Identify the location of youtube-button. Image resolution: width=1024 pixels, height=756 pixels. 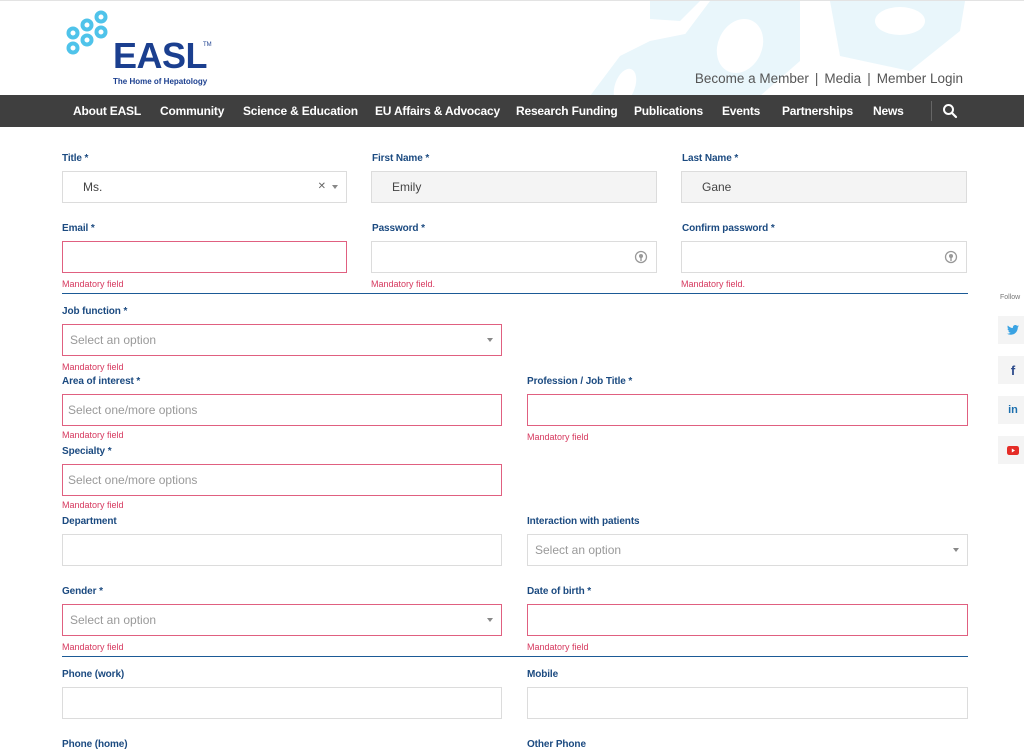
(1011, 450).